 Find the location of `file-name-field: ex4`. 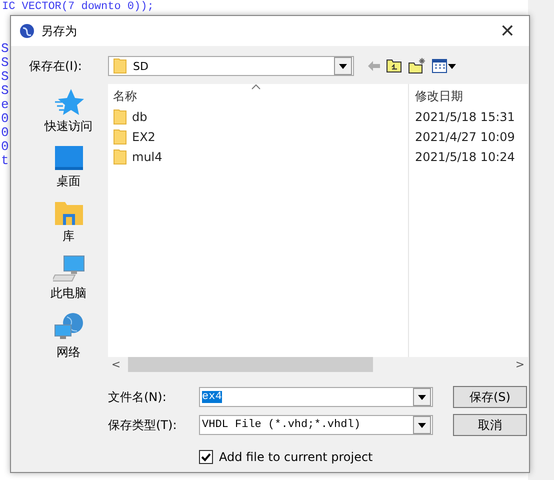

file-name-field: ex4 is located at coordinates (316, 397).